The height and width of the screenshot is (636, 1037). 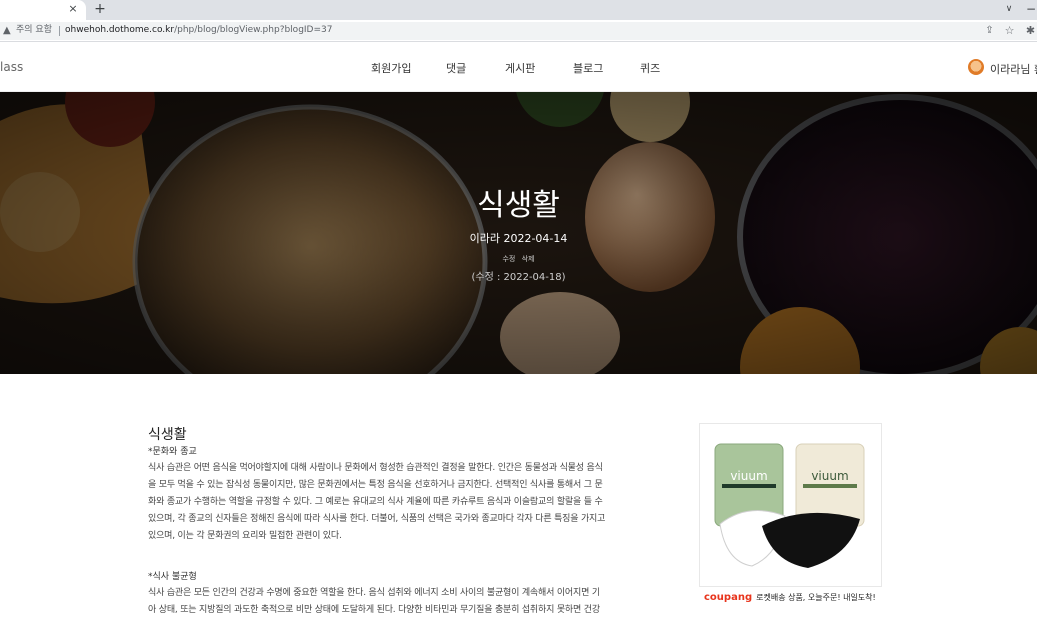 I want to click on post-edited-date: (수정 : 2022-04-18), so click(x=518, y=277).